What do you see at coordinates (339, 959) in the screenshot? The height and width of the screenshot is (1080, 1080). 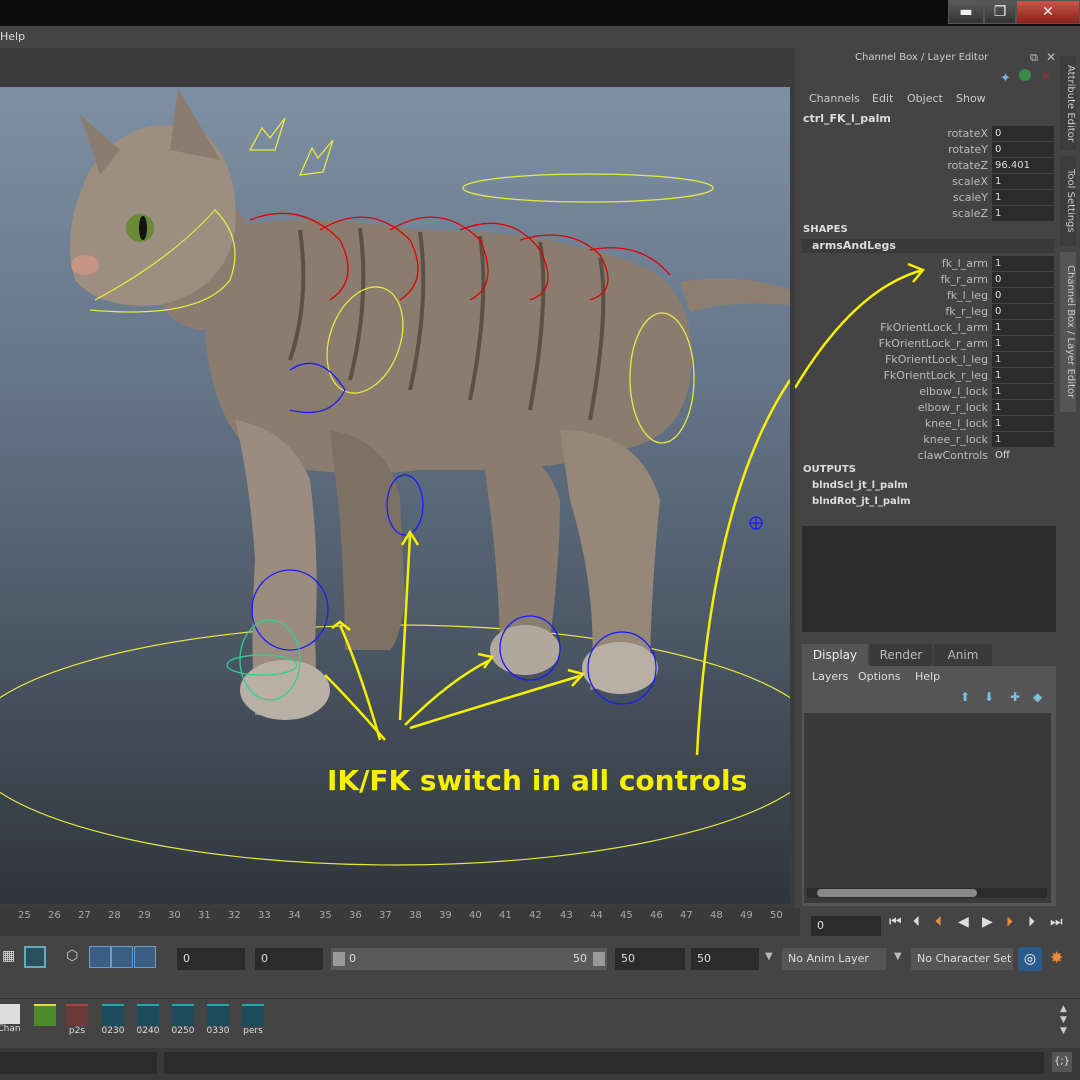 I see `range-handle-left` at bounding box center [339, 959].